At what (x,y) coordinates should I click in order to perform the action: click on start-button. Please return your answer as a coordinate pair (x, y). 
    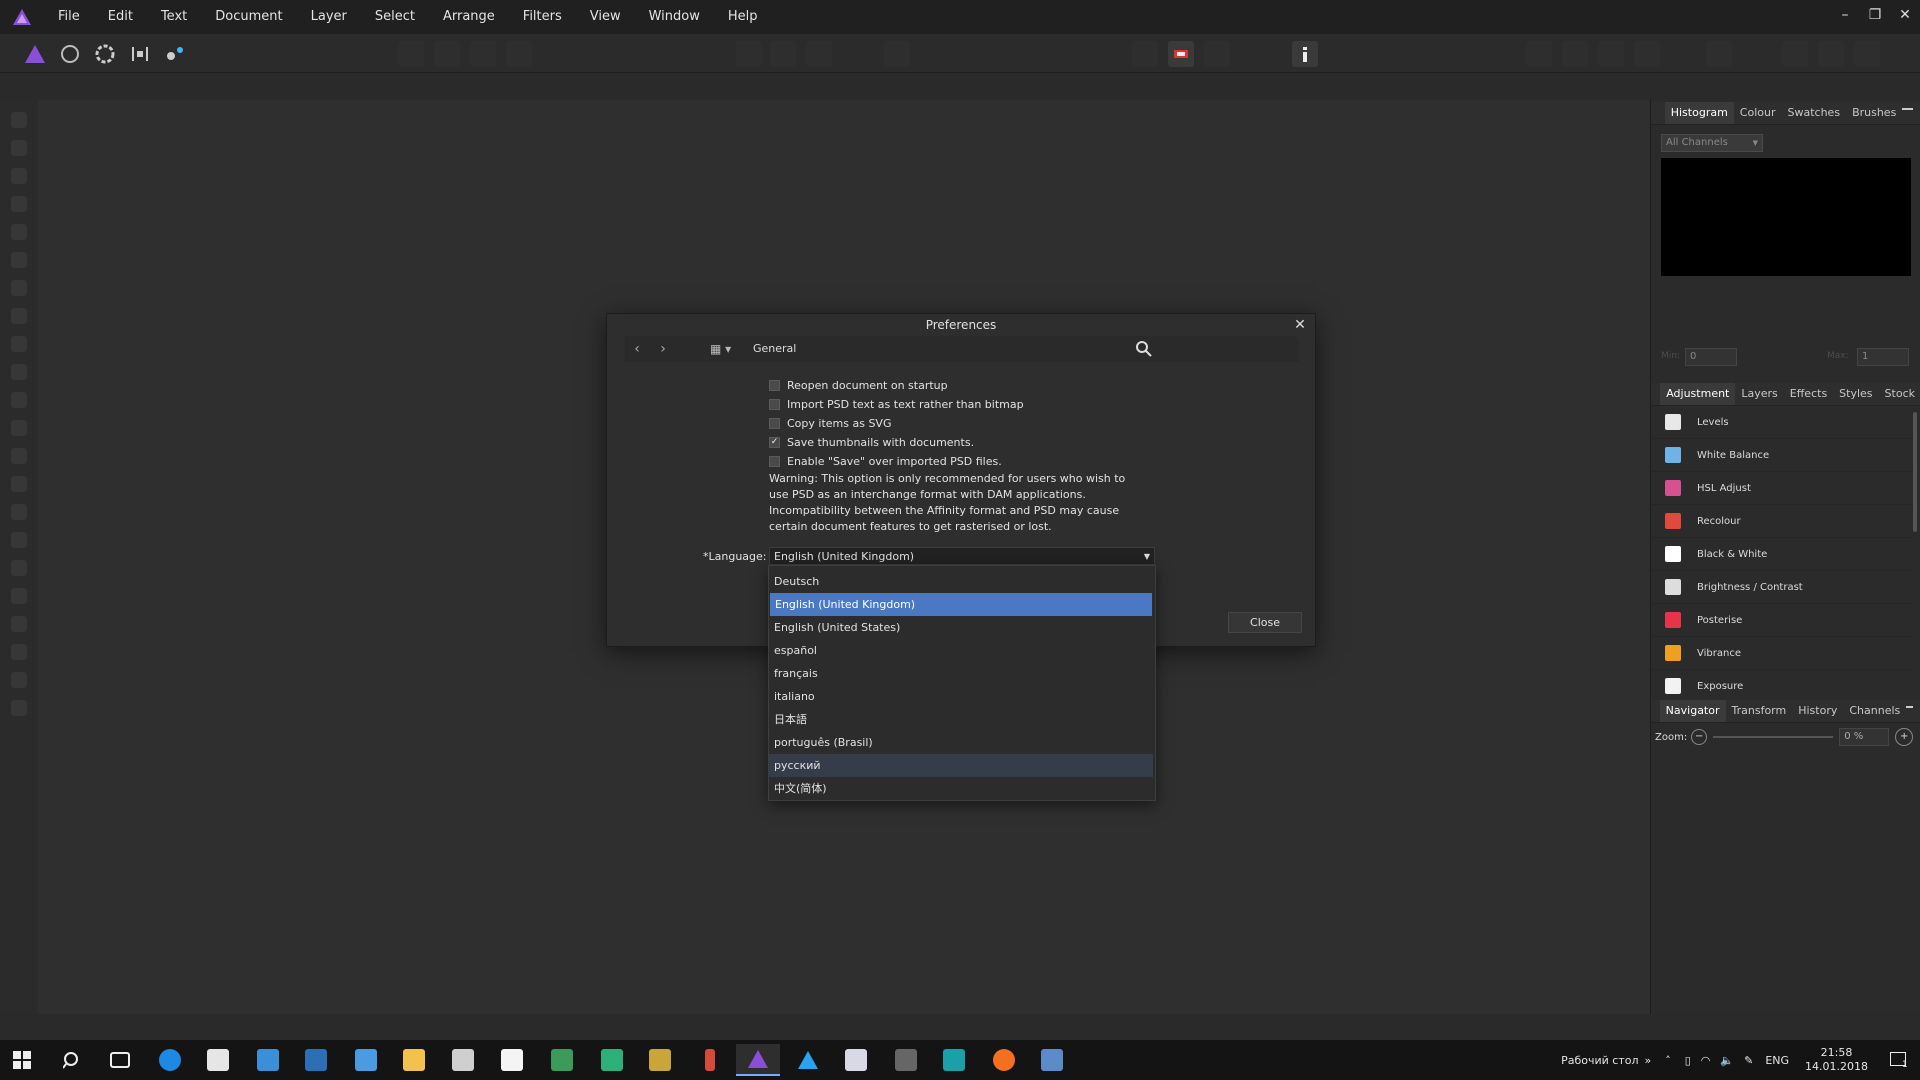
    Looking at the image, I should click on (22, 1060).